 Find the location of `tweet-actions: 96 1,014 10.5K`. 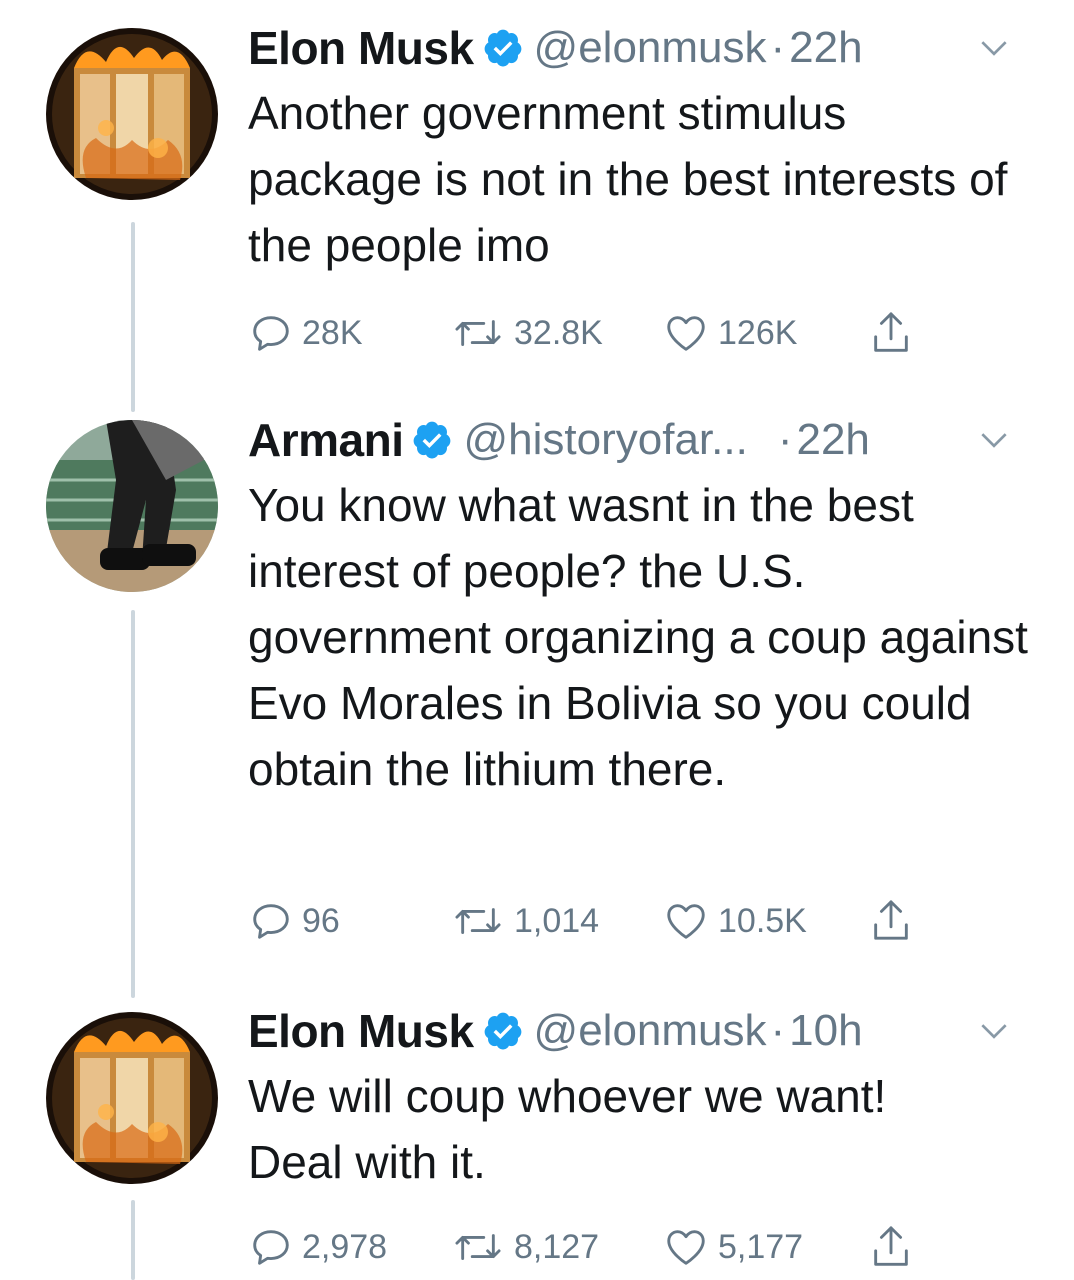

tweet-actions: 96 1,014 10.5K is located at coordinates (598, 921).